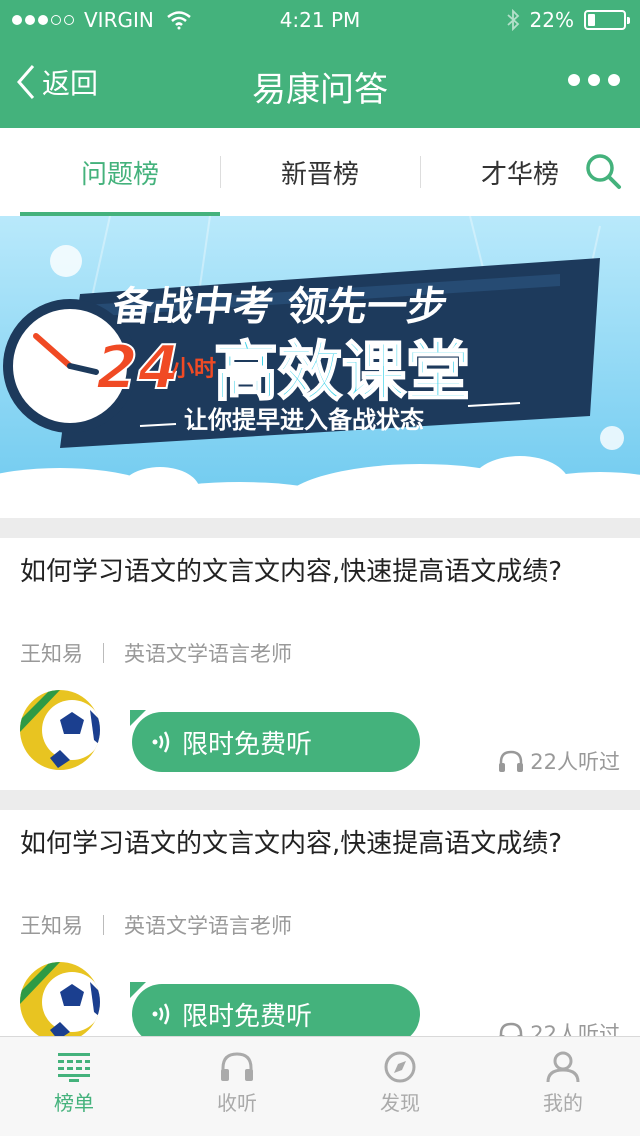 Image resolution: width=640 pixels, height=1136 pixels. I want to click on battery-percent: 22%, so click(551, 20).